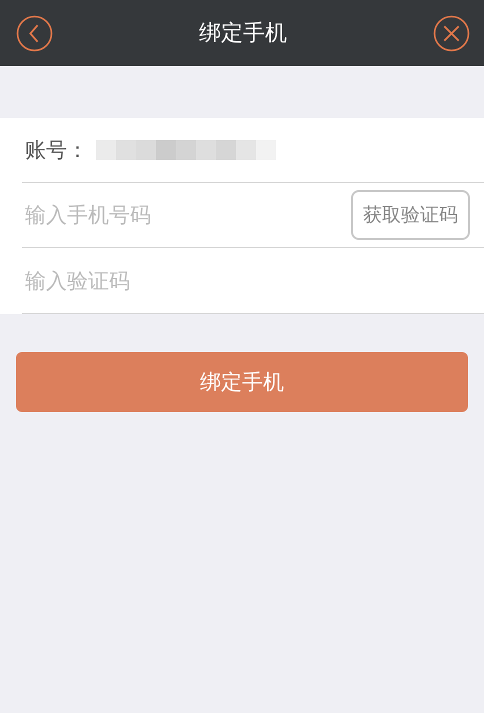  Describe the element at coordinates (34, 33) in the screenshot. I see `back-icon` at that location.